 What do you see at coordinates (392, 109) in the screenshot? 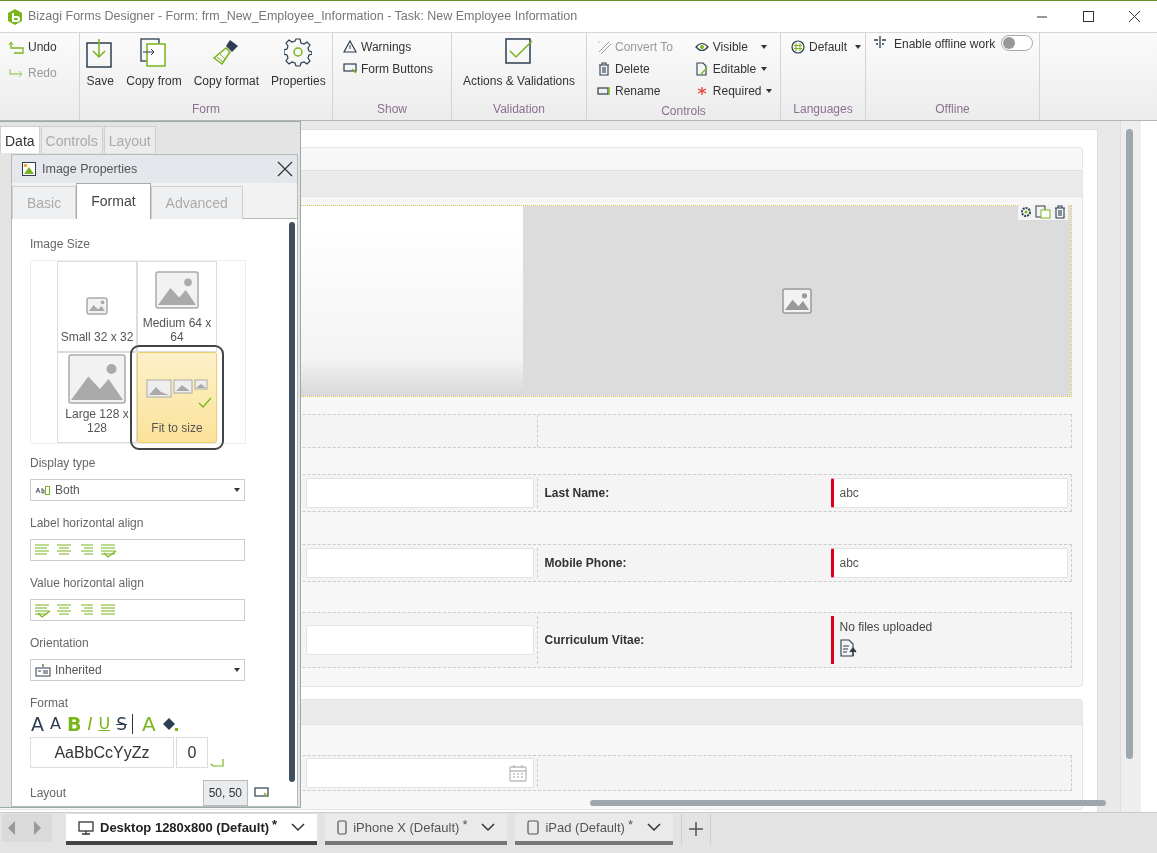
I see `group-label: Show` at bounding box center [392, 109].